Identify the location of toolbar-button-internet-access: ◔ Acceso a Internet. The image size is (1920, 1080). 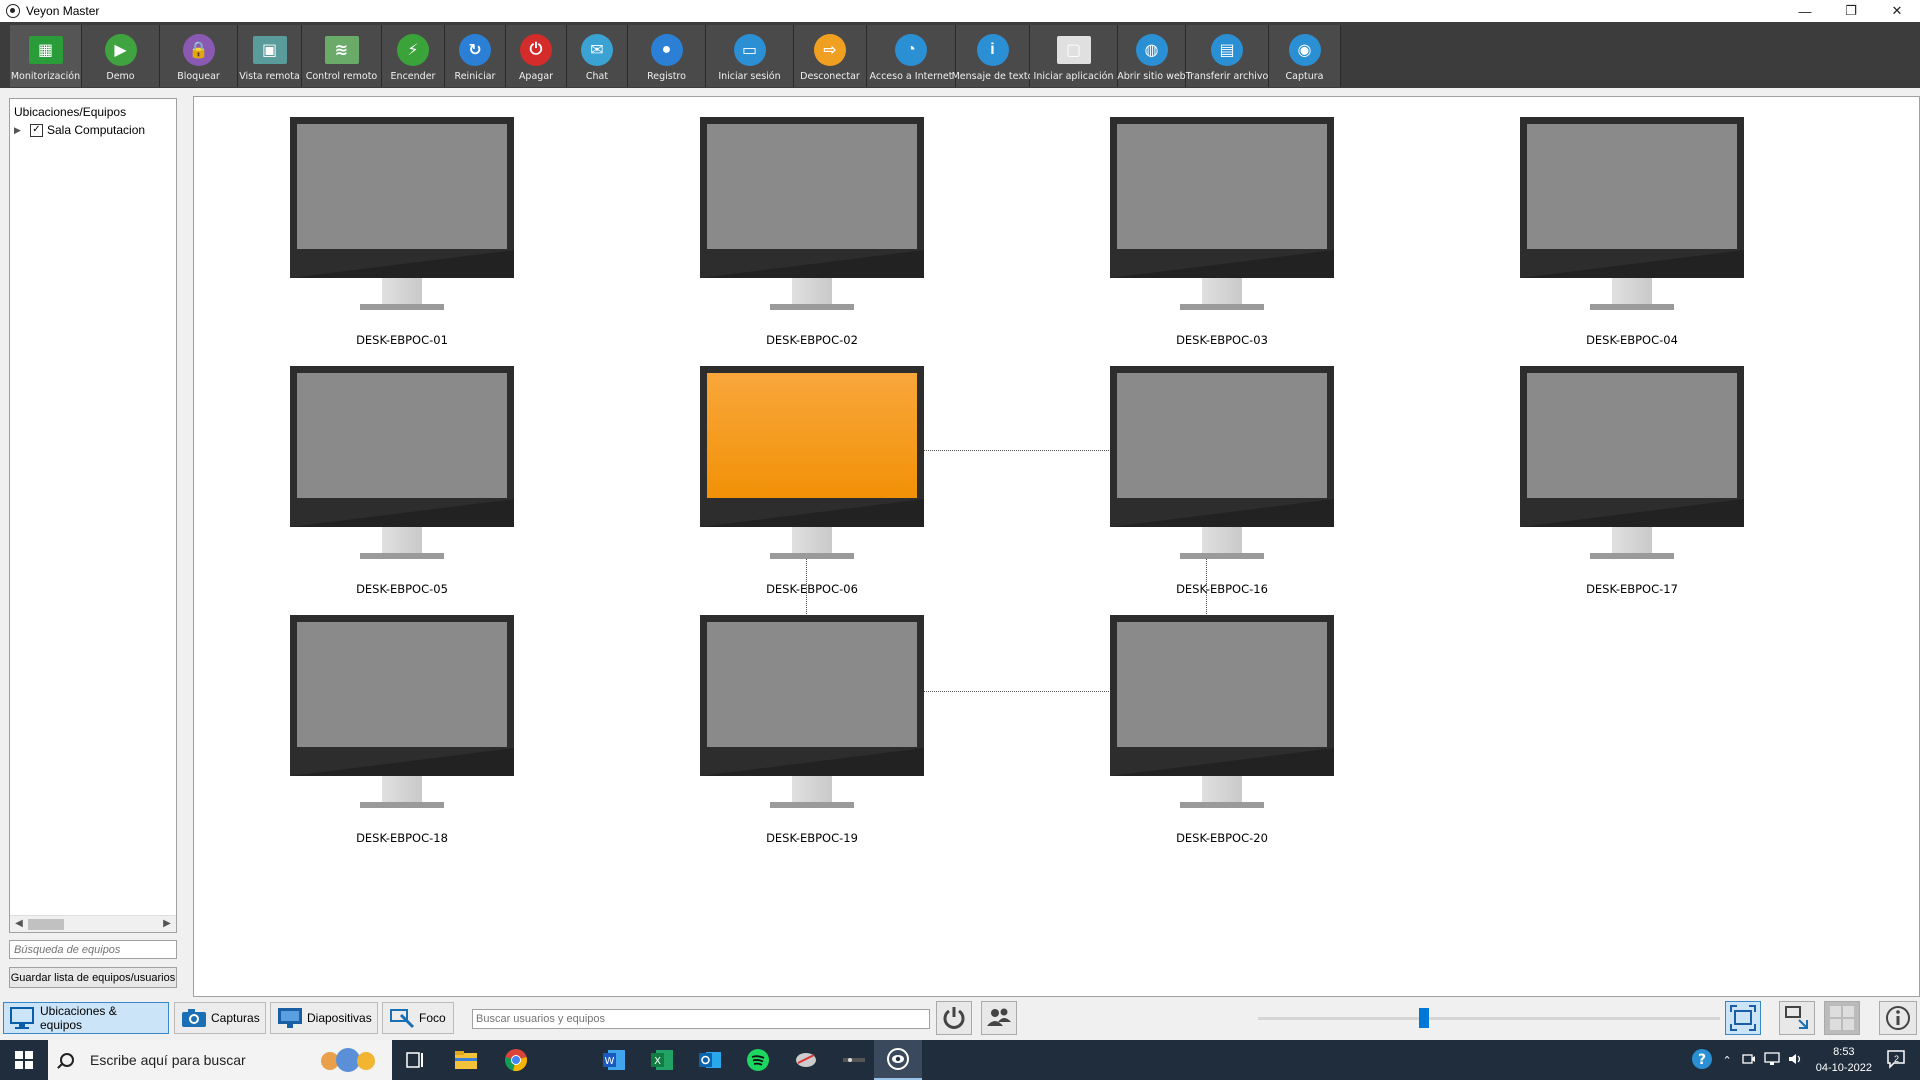
(911, 56).